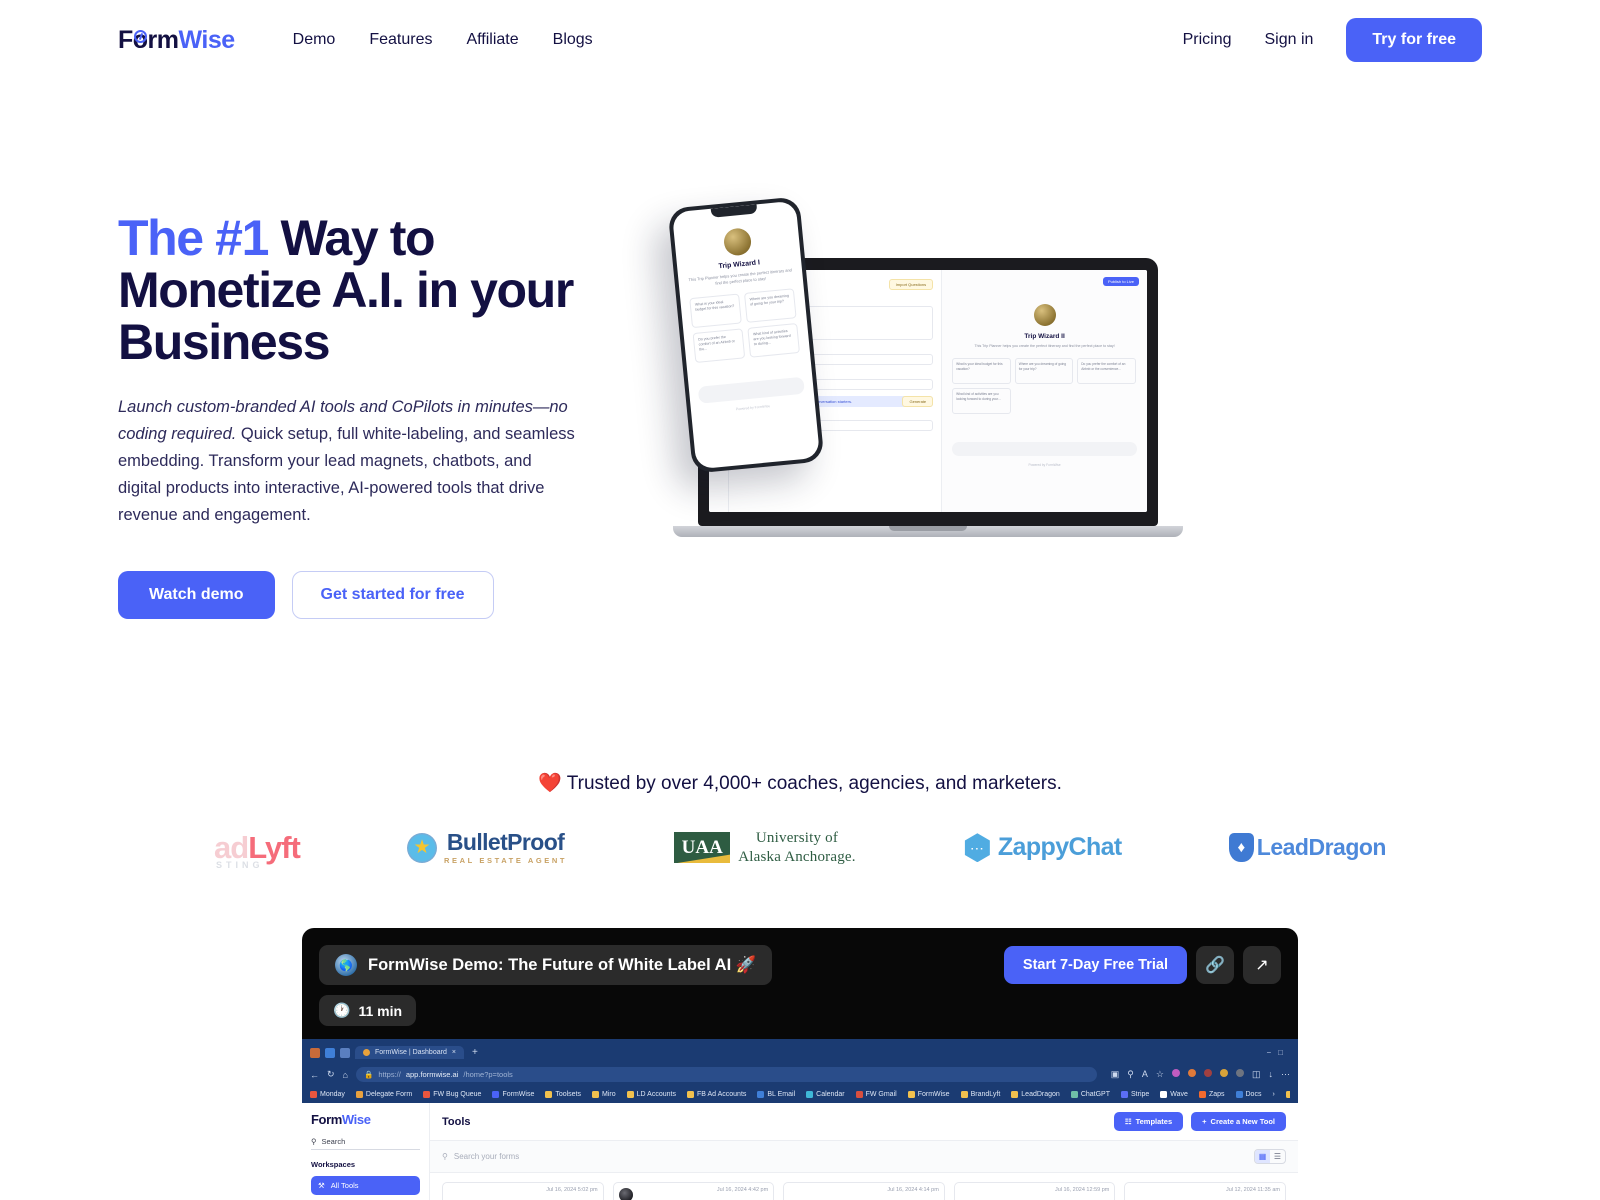 The image size is (1600, 1200). What do you see at coordinates (776, 1095) in the screenshot?
I see `bookmark-item: BL Email` at bounding box center [776, 1095].